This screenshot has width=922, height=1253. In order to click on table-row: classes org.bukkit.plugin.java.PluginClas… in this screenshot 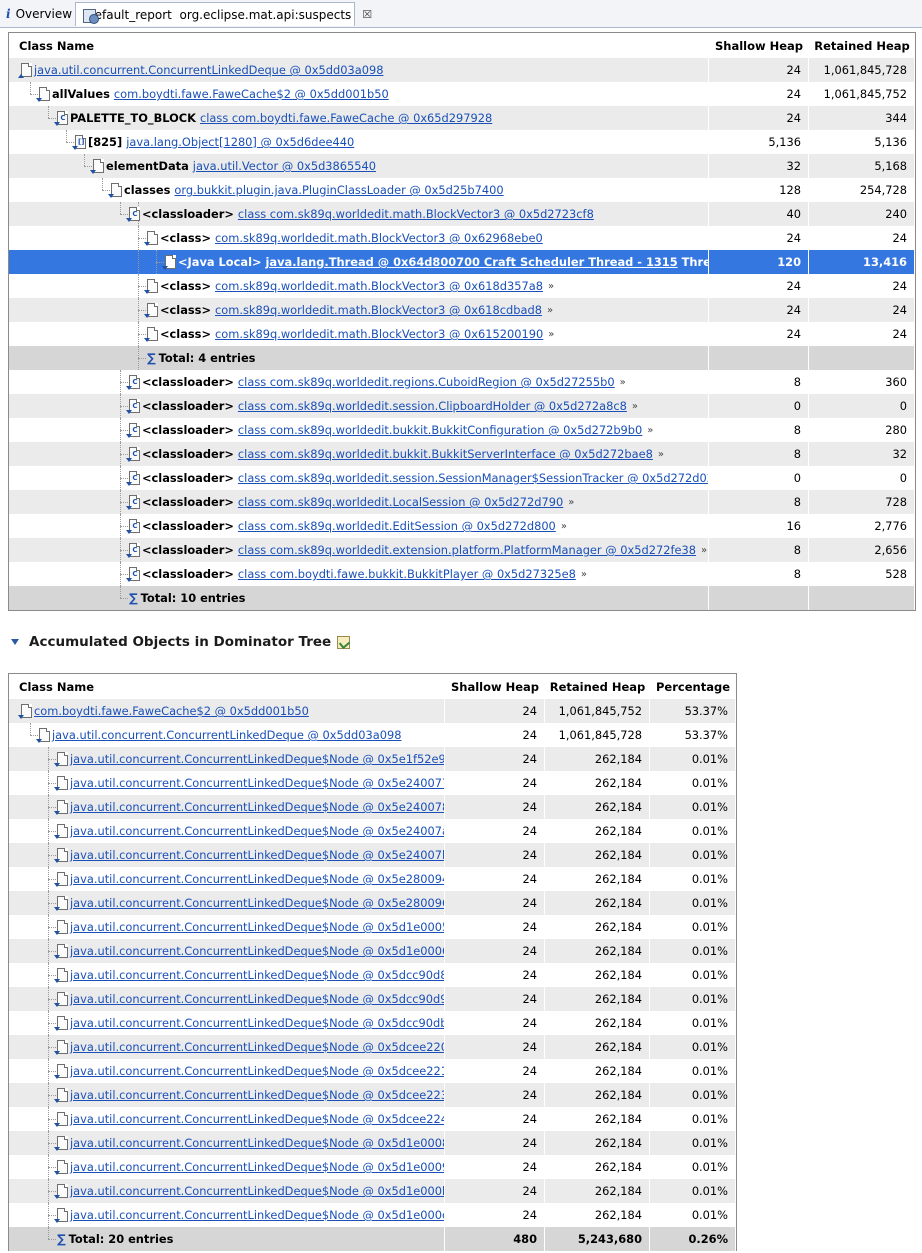, I will do `click(462, 190)`.